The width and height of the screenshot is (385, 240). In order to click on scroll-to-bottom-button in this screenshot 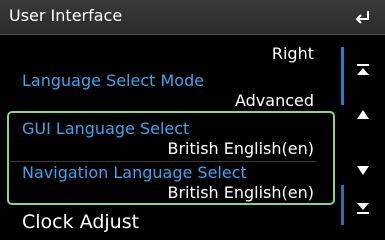, I will do `click(363, 208)`.